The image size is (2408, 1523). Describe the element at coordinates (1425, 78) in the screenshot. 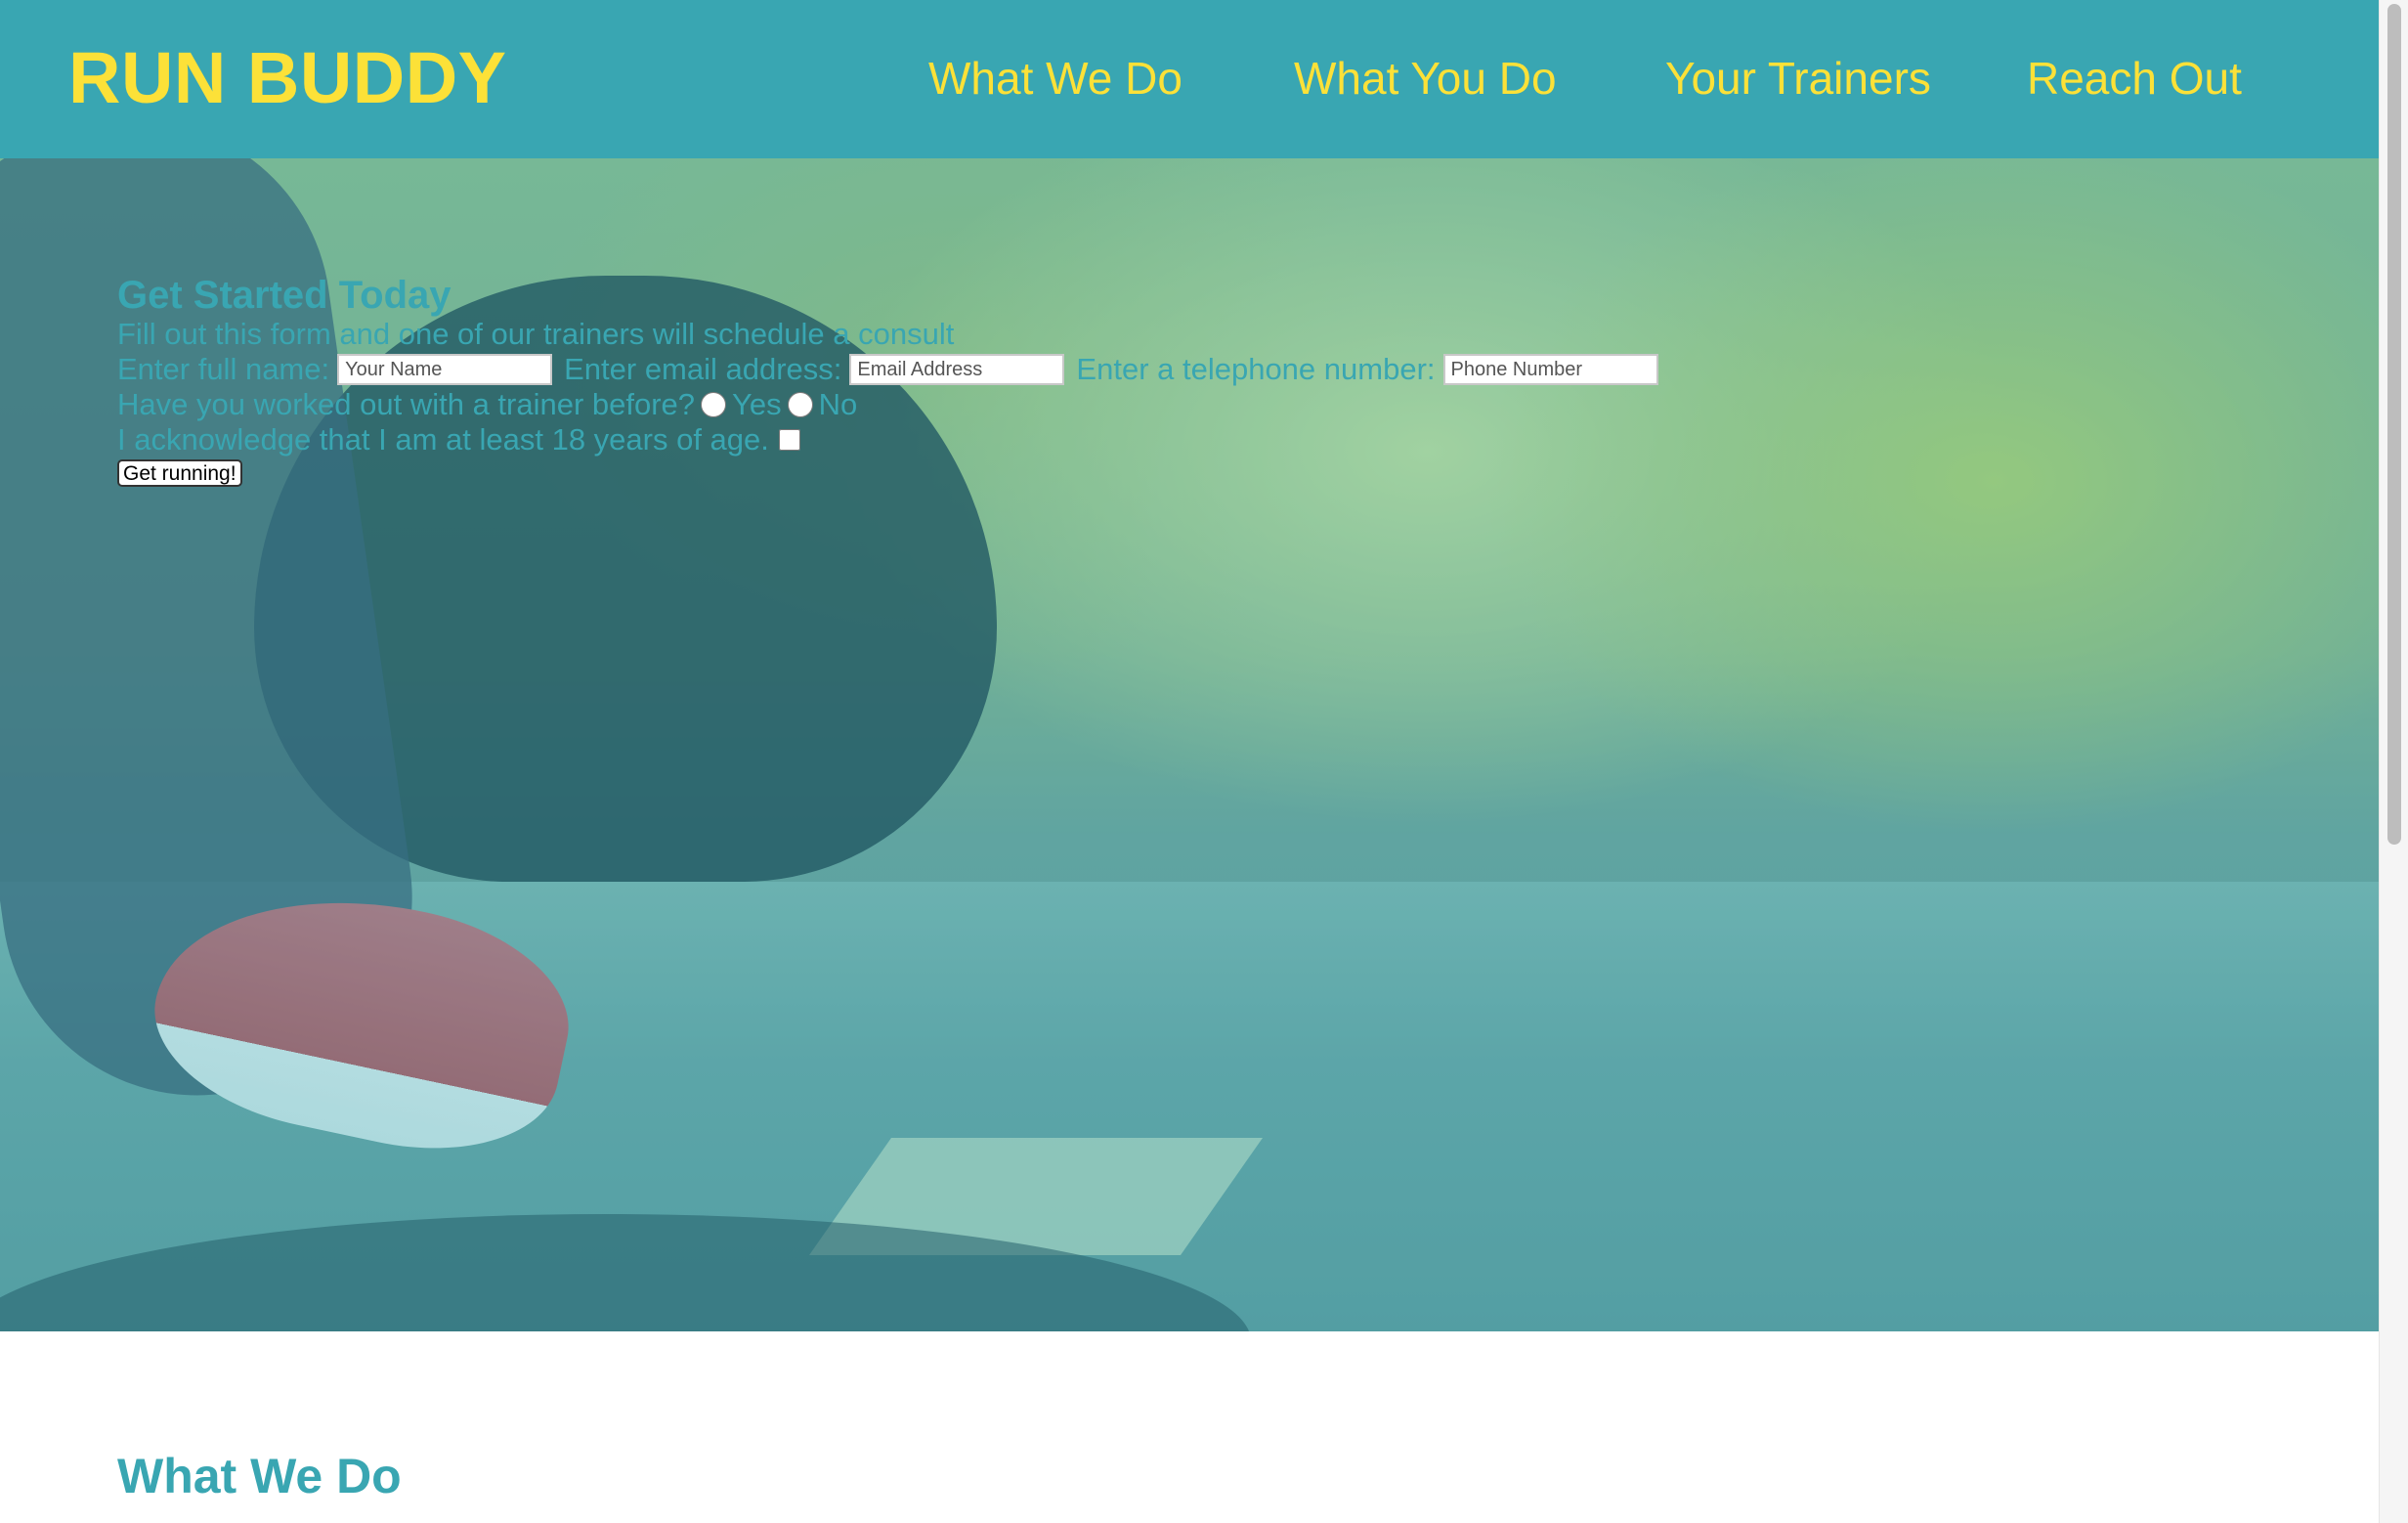

I see `nav-what-you-do: What You Do` at that location.